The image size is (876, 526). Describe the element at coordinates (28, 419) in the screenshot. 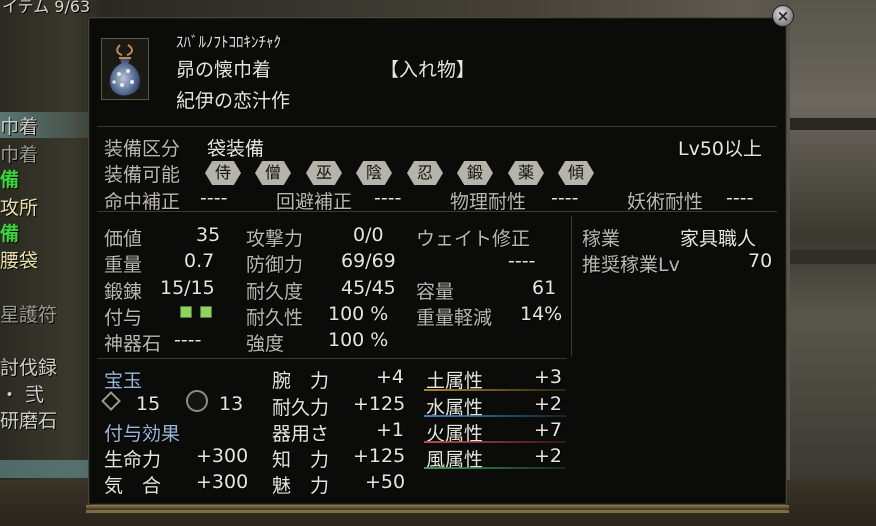

I see `inventory-list-item: 研磨石` at that location.